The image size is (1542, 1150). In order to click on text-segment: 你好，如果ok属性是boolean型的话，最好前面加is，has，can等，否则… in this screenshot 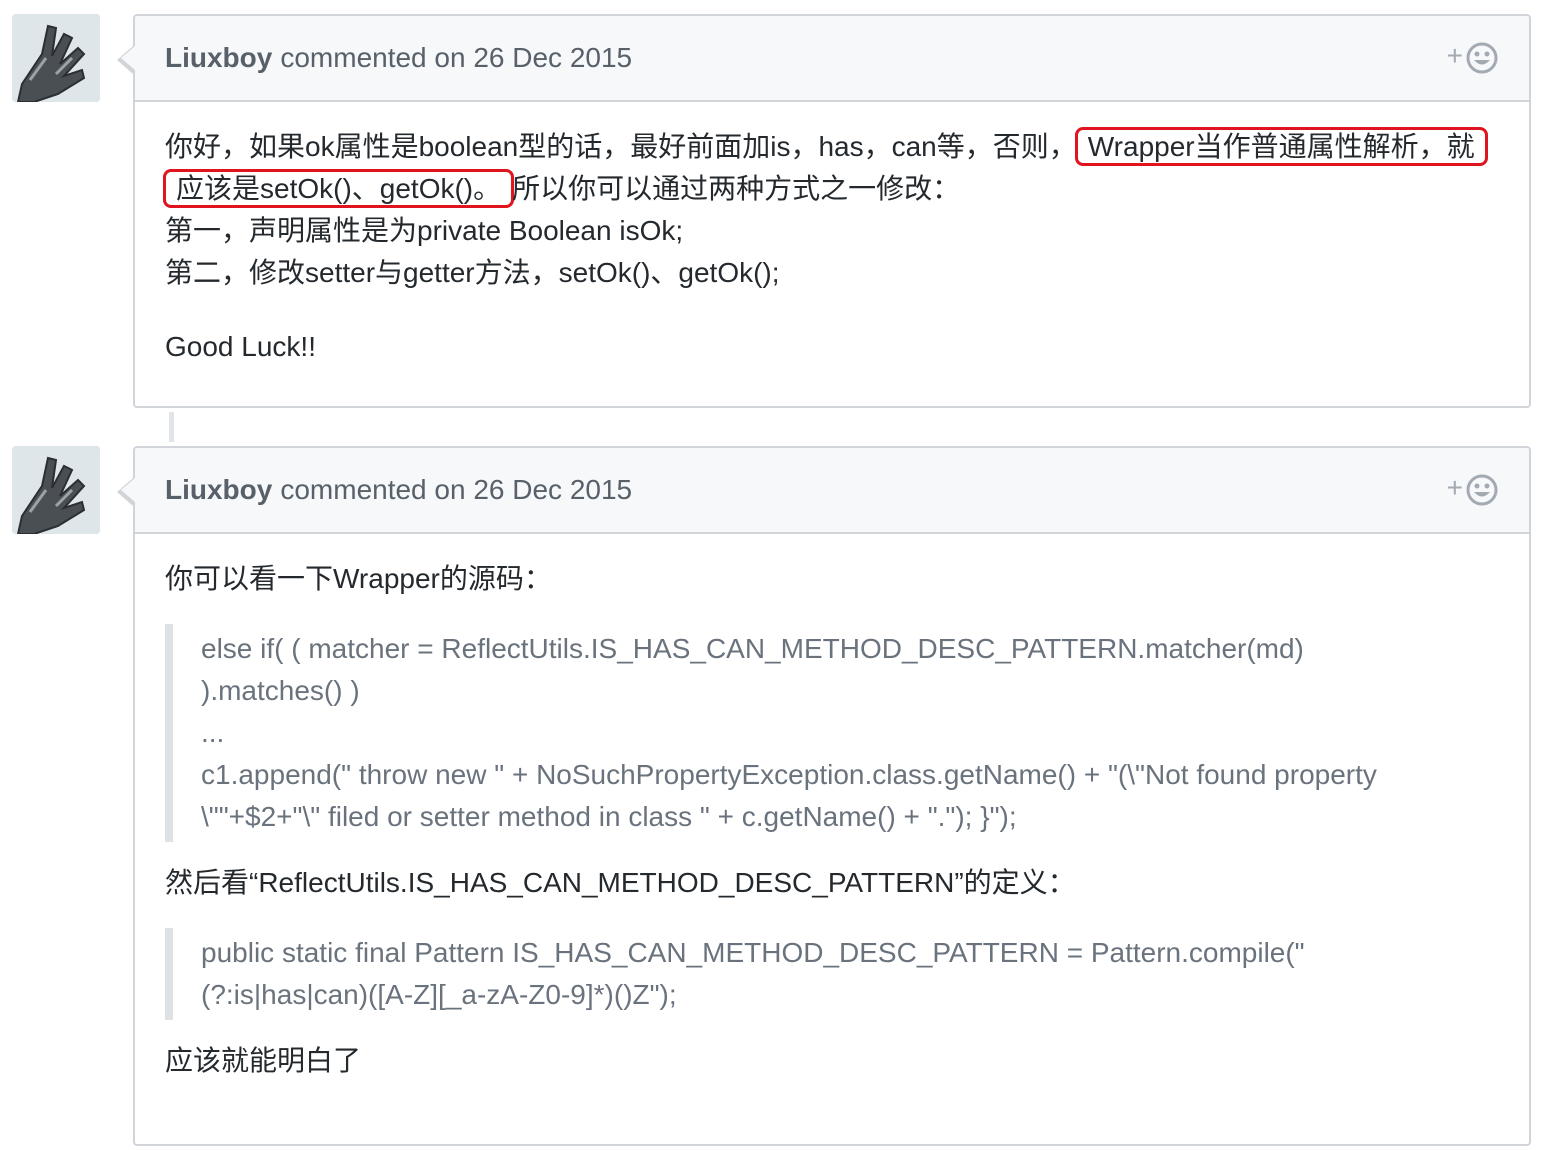, I will do `click(621, 146)`.